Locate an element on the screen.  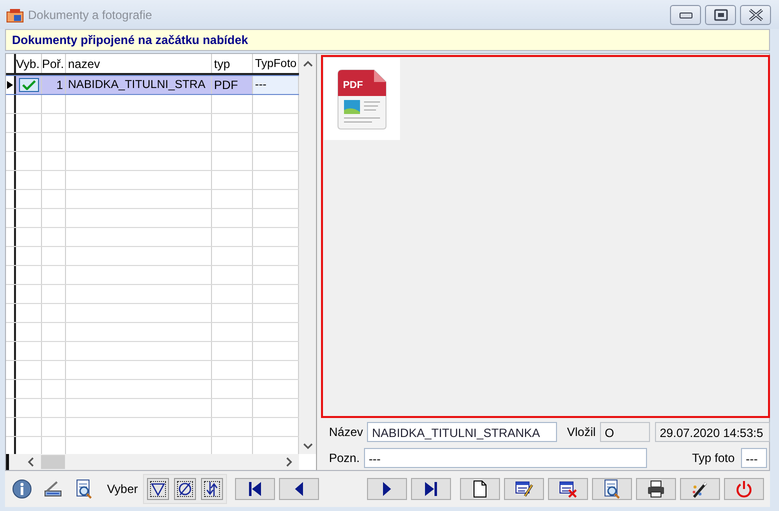
vertical-scrollbar is located at coordinates (307, 254).